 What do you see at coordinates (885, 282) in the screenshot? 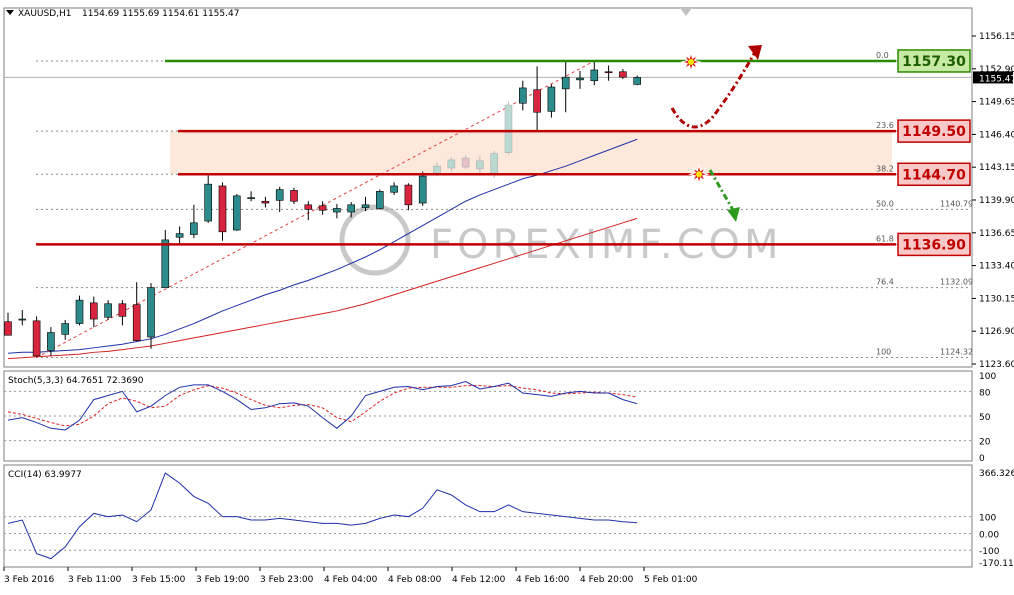
I see `fib-ratio-label: 76.4` at bounding box center [885, 282].